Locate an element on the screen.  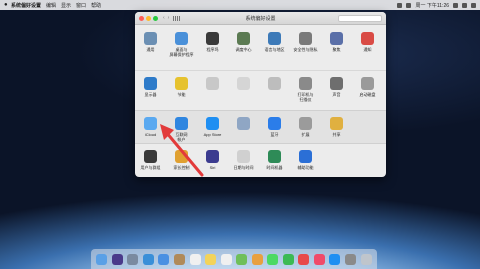
pref-pane-label: 调度中心 is located at coordinates (243, 49).